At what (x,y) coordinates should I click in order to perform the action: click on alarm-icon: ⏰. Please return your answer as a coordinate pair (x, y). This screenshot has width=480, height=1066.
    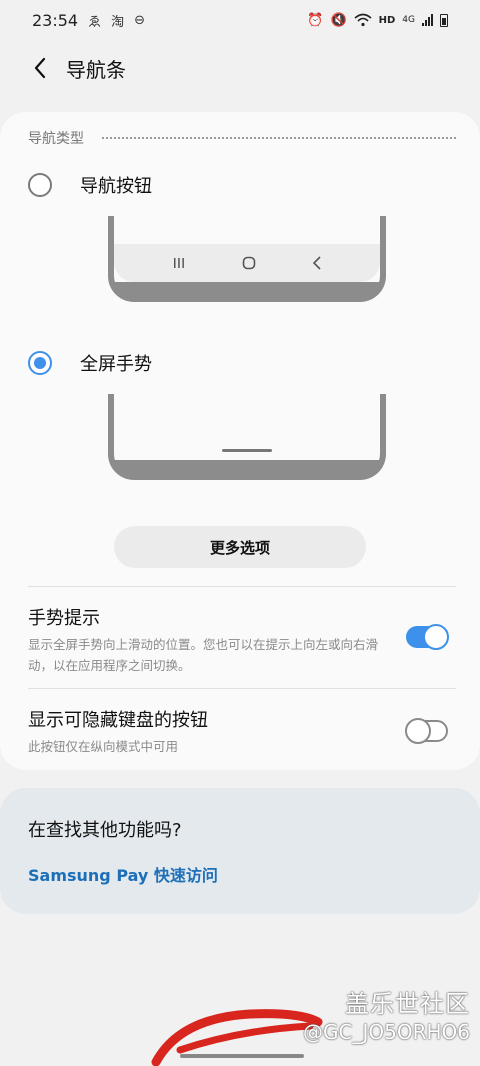
    Looking at the image, I should click on (315, 20).